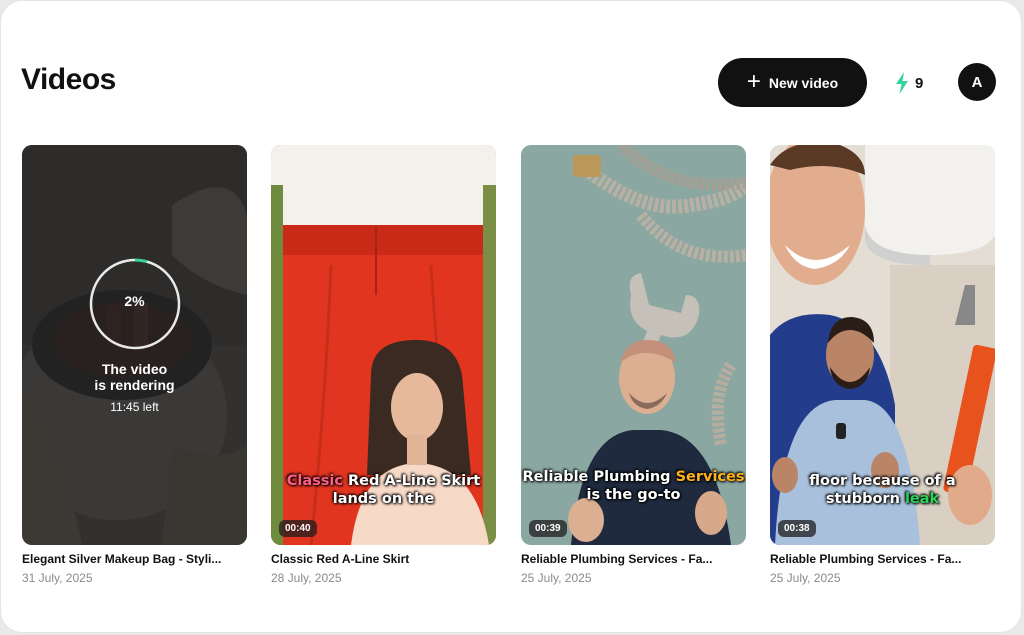  What do you see at coordinates (134, 345) in the screenshot?
I see `video-thumbnail: 2% The video is rendering 11:45 left` at bounding box center [134, 345].